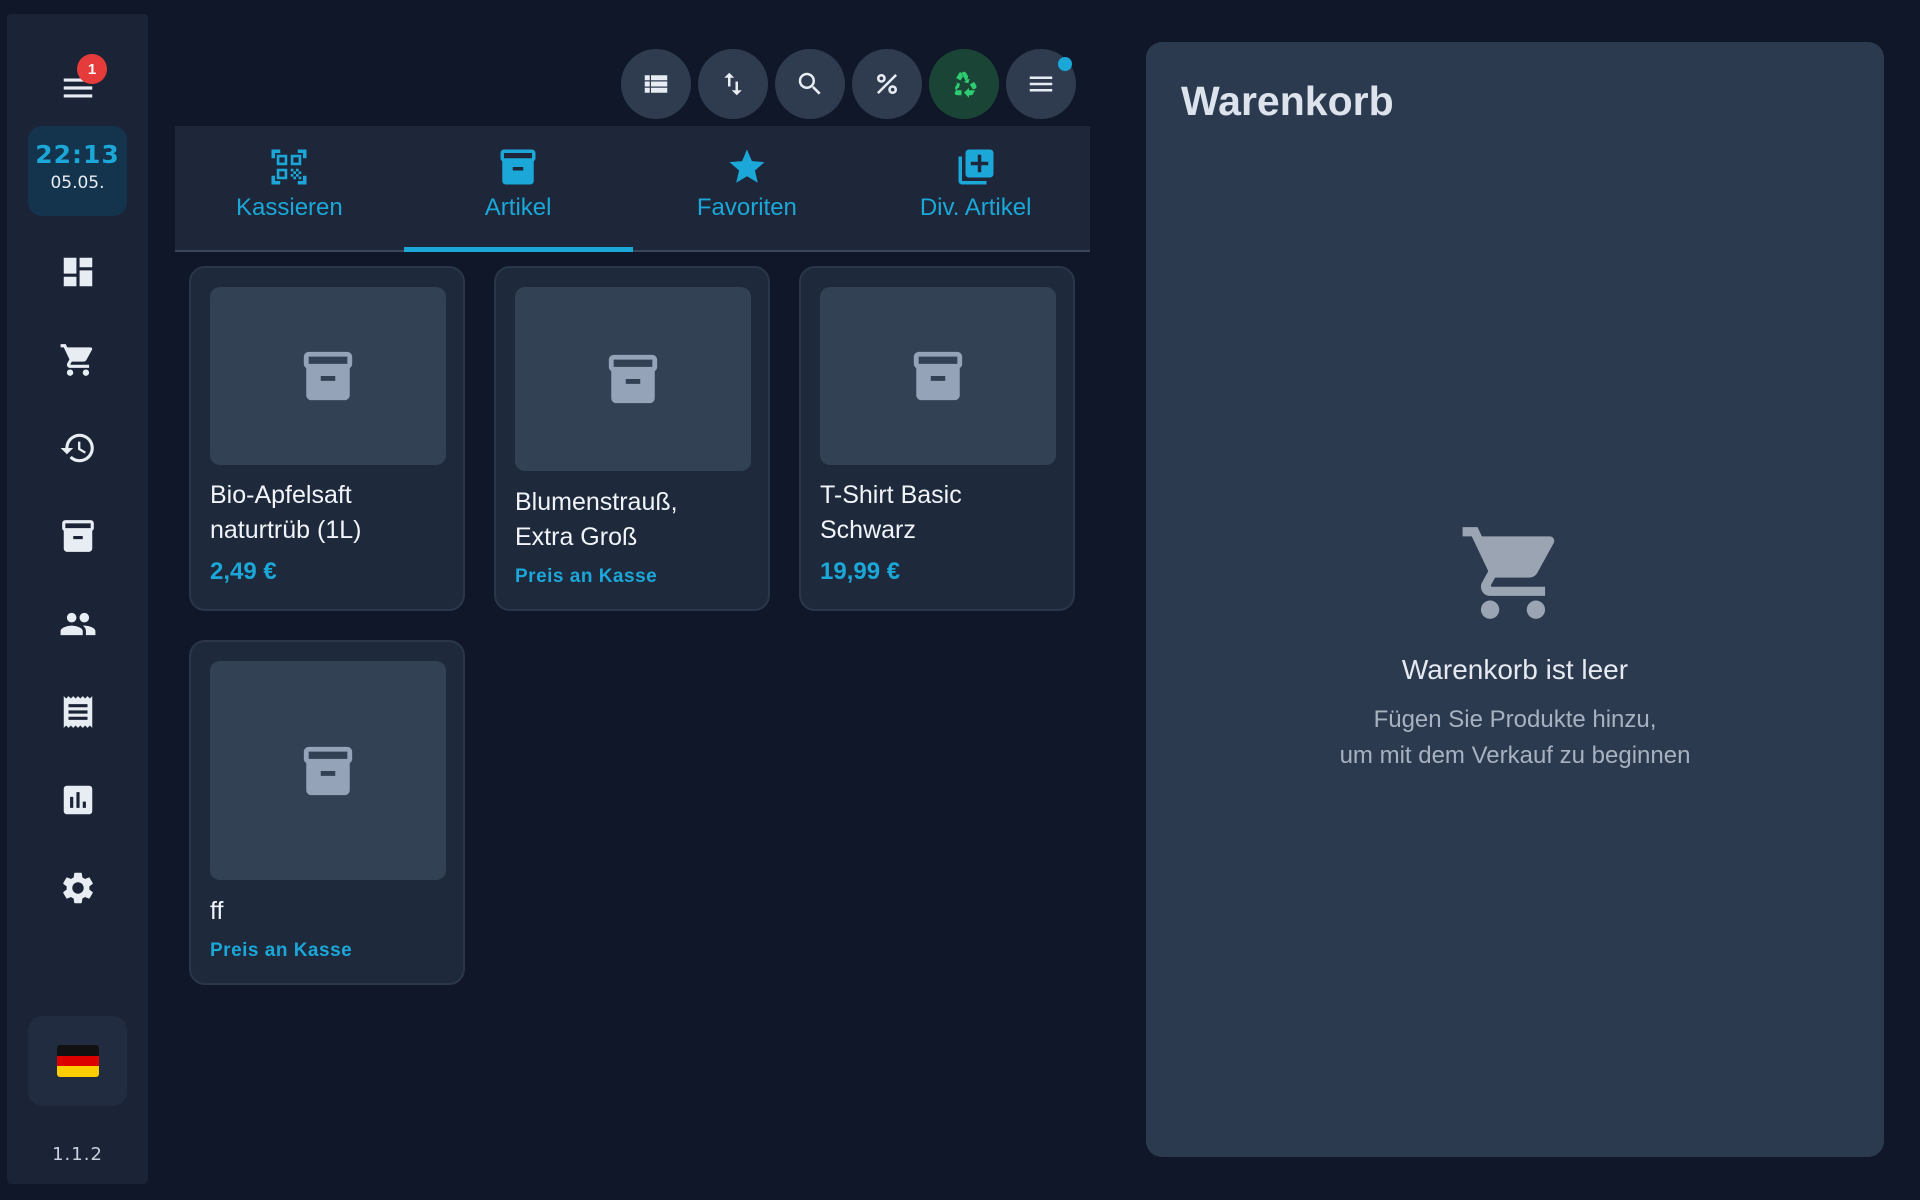  I want to click on gear-icon, so click(78, 888).